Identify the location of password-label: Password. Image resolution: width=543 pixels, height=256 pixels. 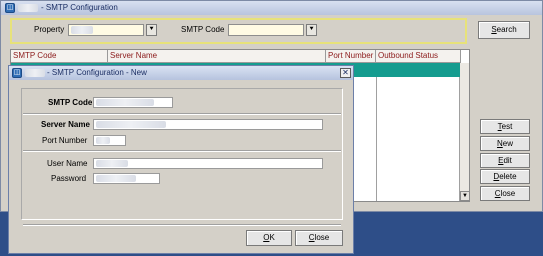
(69, 178).